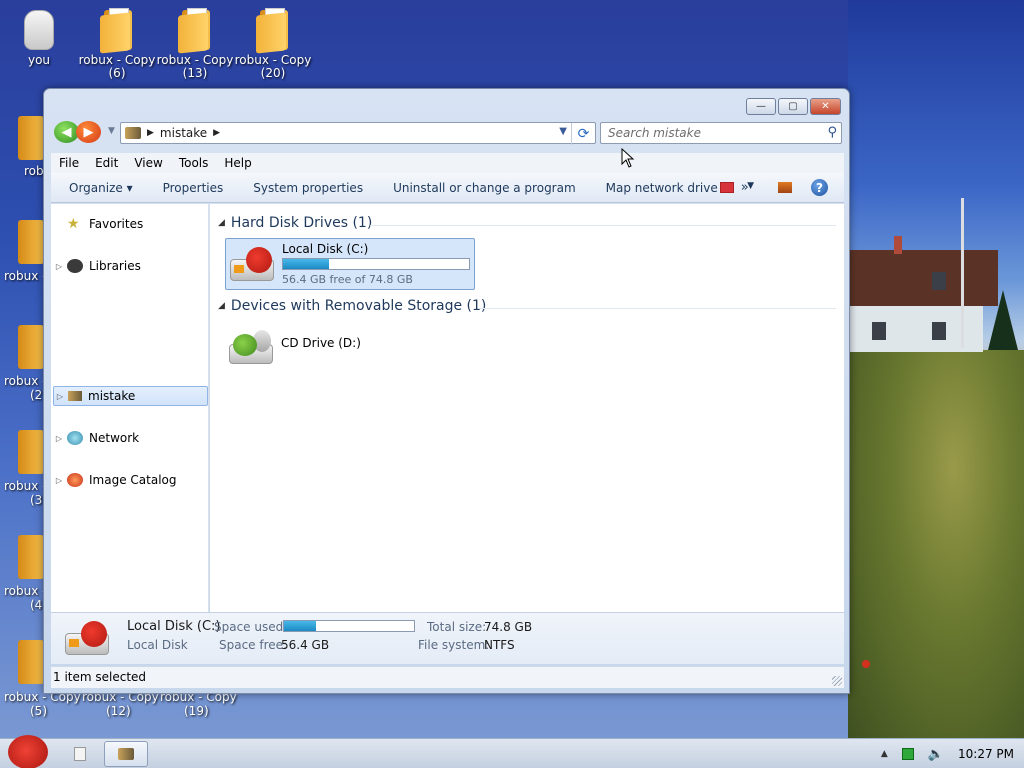 This screenshot has width=1024, height=768. What do you see at coordinates (325, 344) in the screenshot?
I see `drive-tile-cd-drive-d: CD Drive (D:)` at bounding box center [325, 344].